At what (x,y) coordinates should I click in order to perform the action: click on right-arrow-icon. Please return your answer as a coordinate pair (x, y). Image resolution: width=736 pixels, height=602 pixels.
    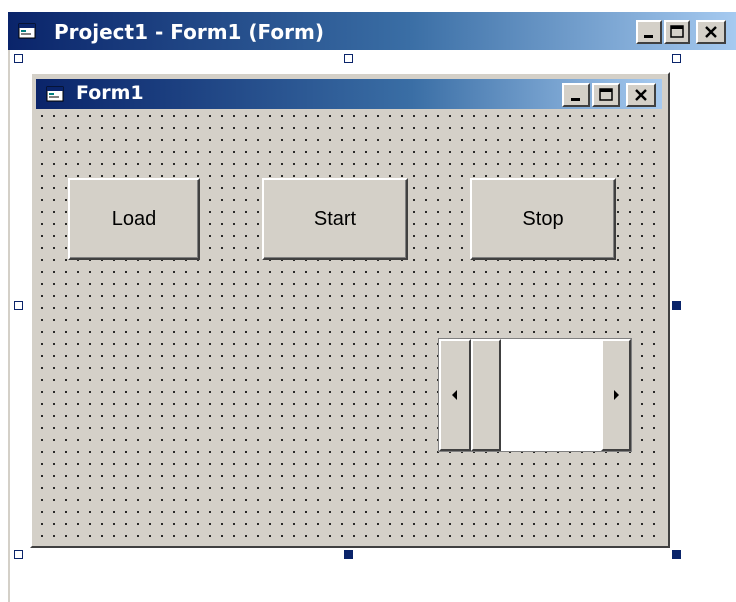
    Looking at the image, I should click on (616, 395).